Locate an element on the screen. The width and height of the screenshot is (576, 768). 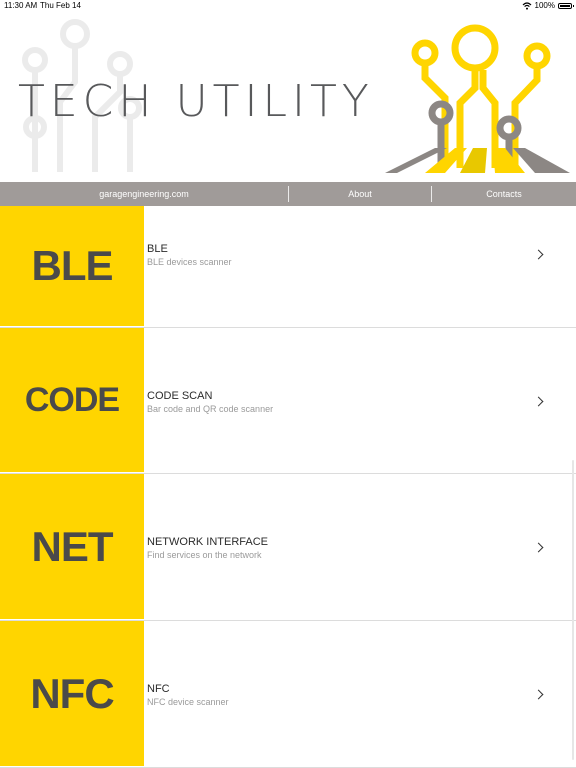
nav-bar: garagengineering.com About Contacts is located at coordinates (288, 194).